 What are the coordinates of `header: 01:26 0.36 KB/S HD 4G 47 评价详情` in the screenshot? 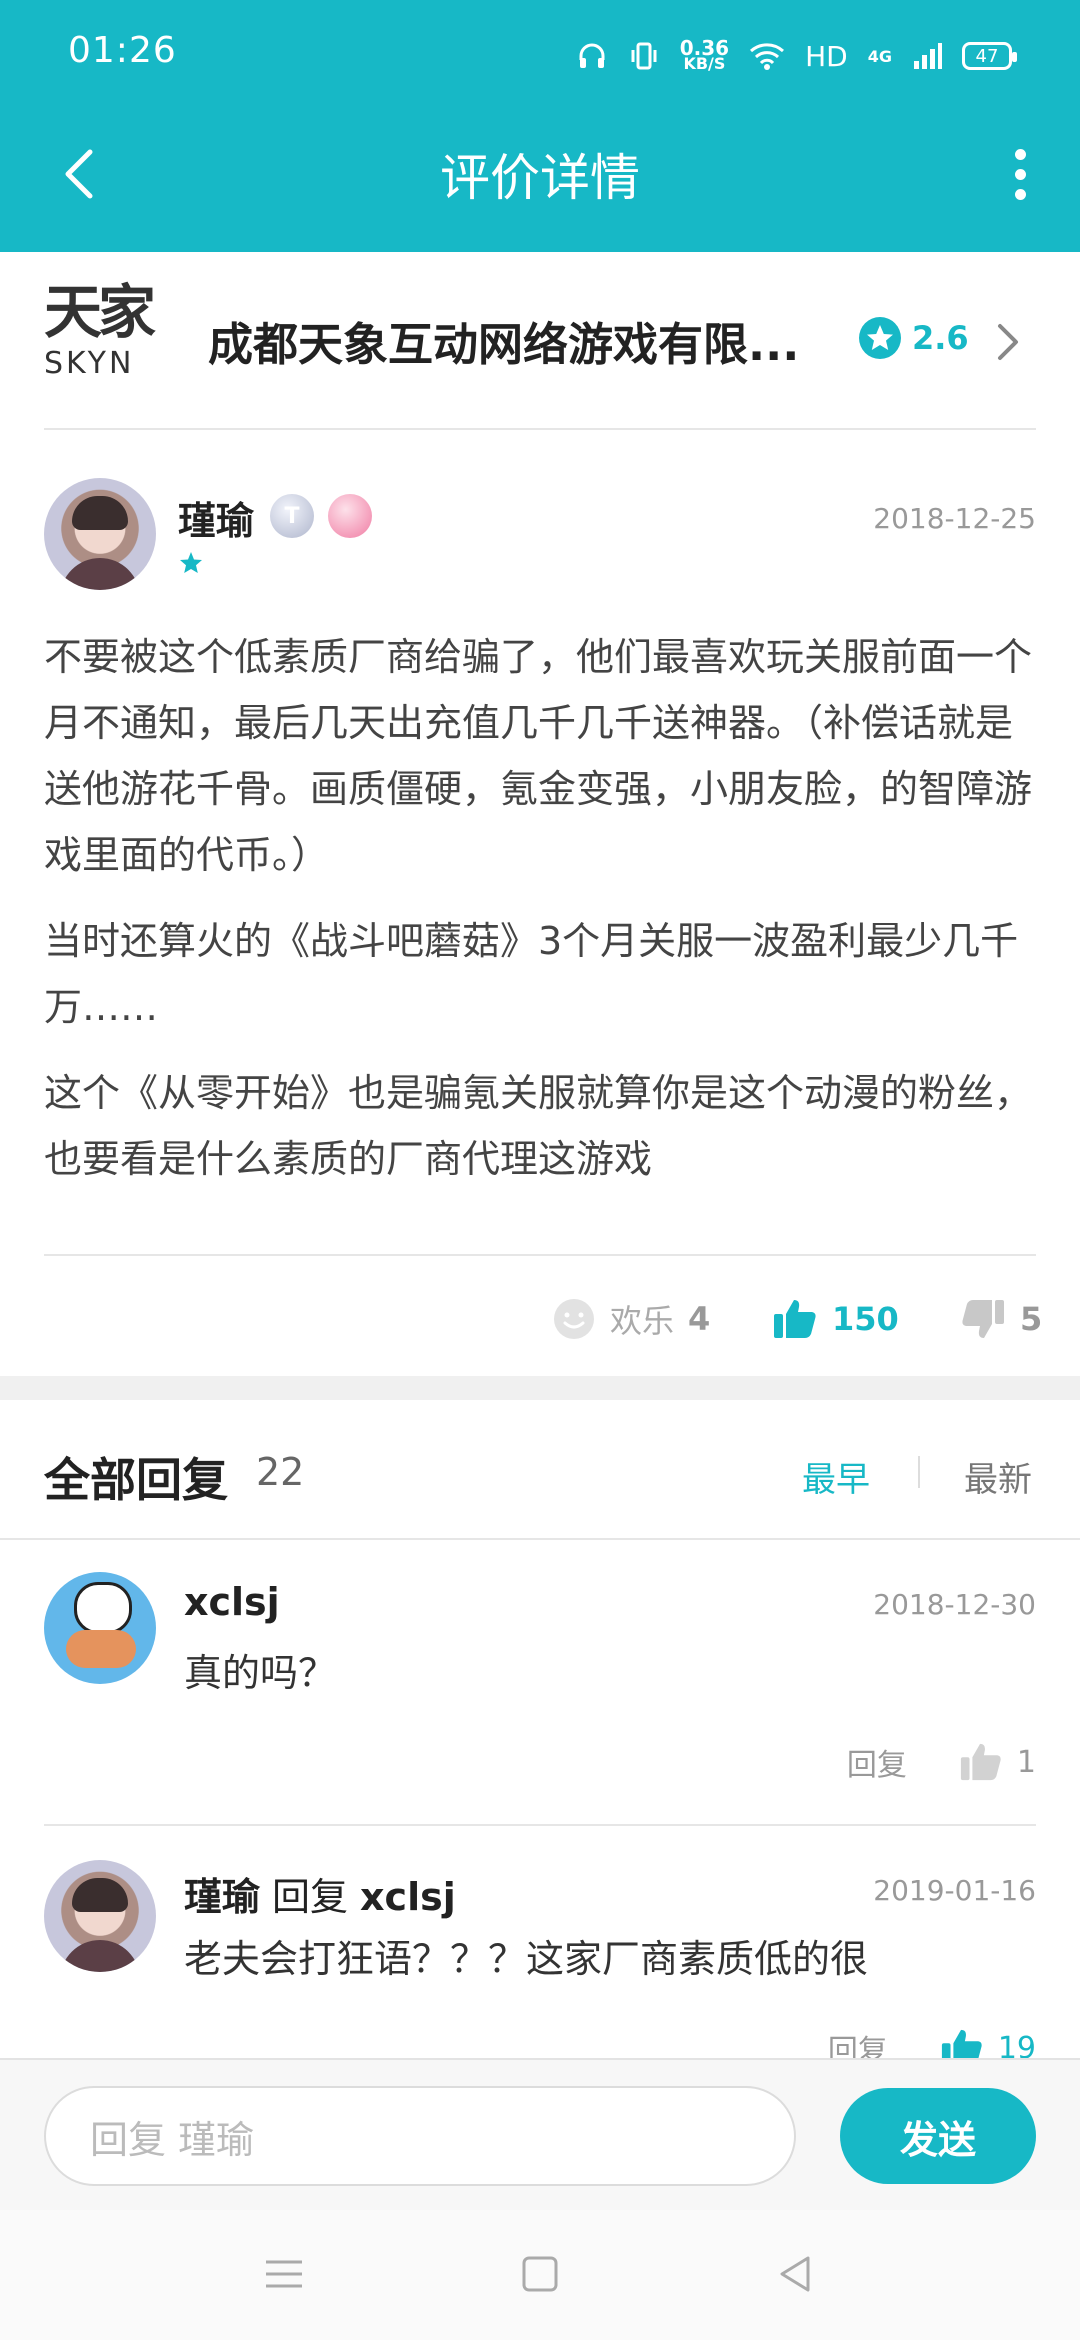 It's located at (540, 126).